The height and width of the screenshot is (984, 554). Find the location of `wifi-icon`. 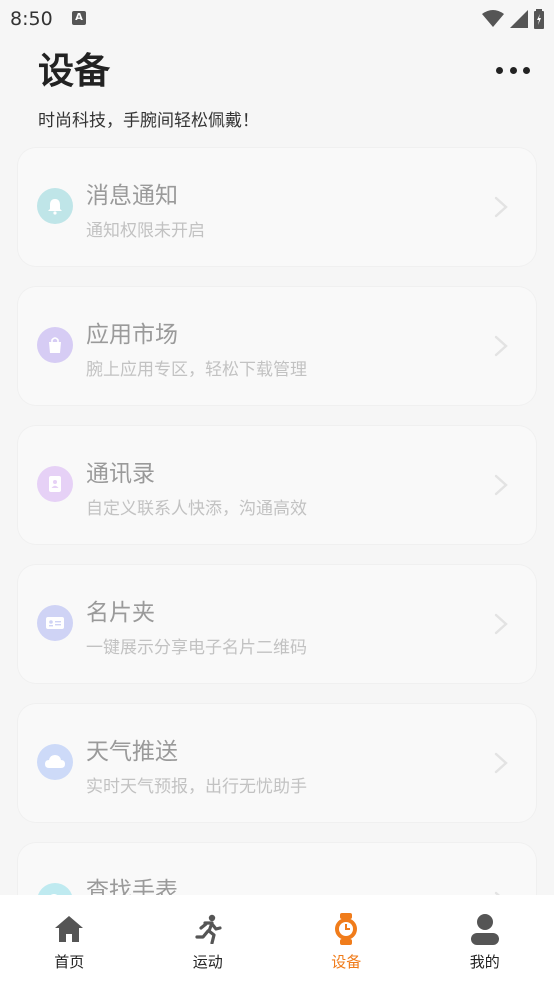

wifi-icon is located at coordinates (493, 18).